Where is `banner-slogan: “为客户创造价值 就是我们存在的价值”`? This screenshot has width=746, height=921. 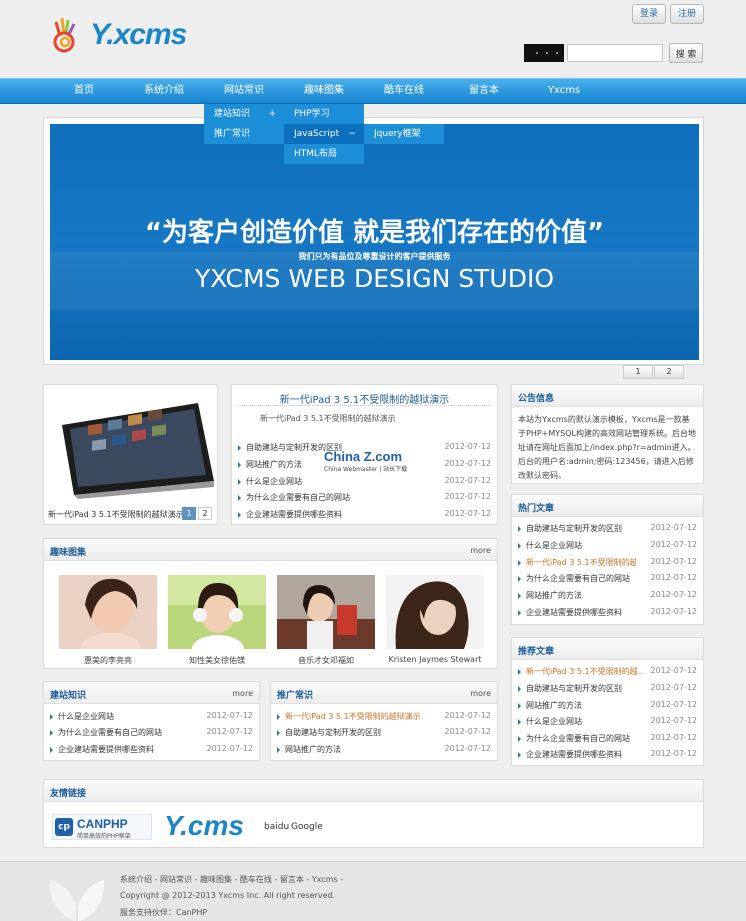
banner-slogan: “为客户创造价值 就是我们存在的价值” is located at coordinates (374, 233).